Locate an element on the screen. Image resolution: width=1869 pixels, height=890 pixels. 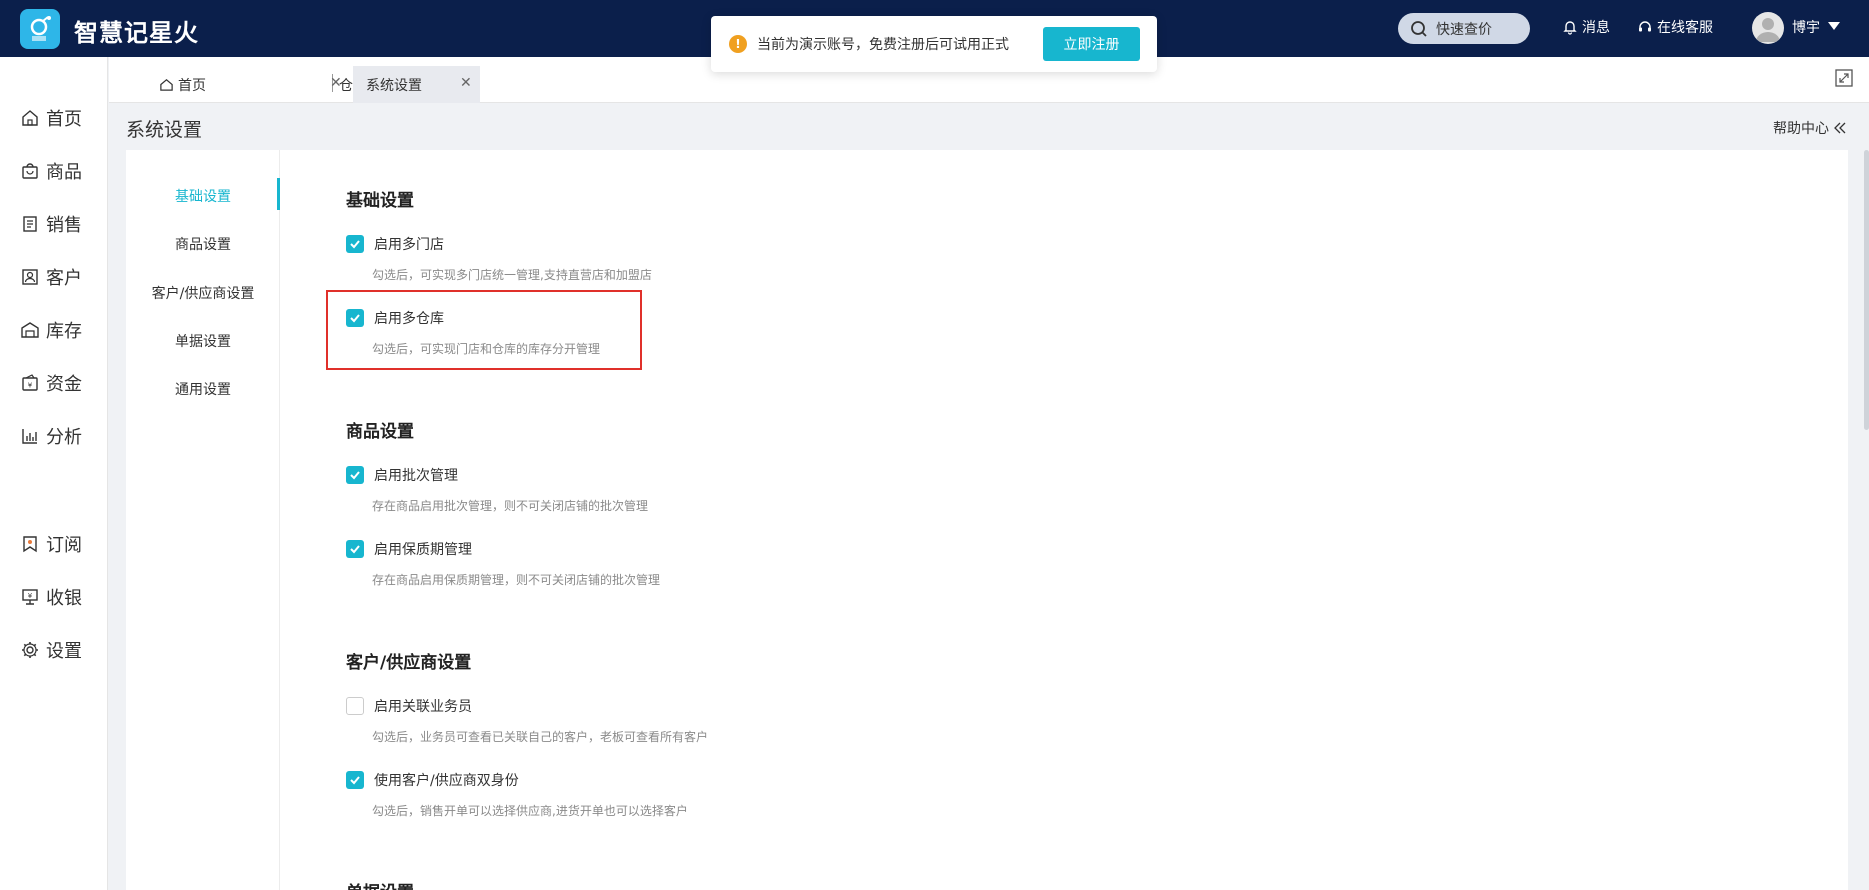
left-nav: 首页 商品 销售 客户 库存 ¥ 资金 分析 订阅 ¥ 收银 设置 is located at coordinates (54, 473).